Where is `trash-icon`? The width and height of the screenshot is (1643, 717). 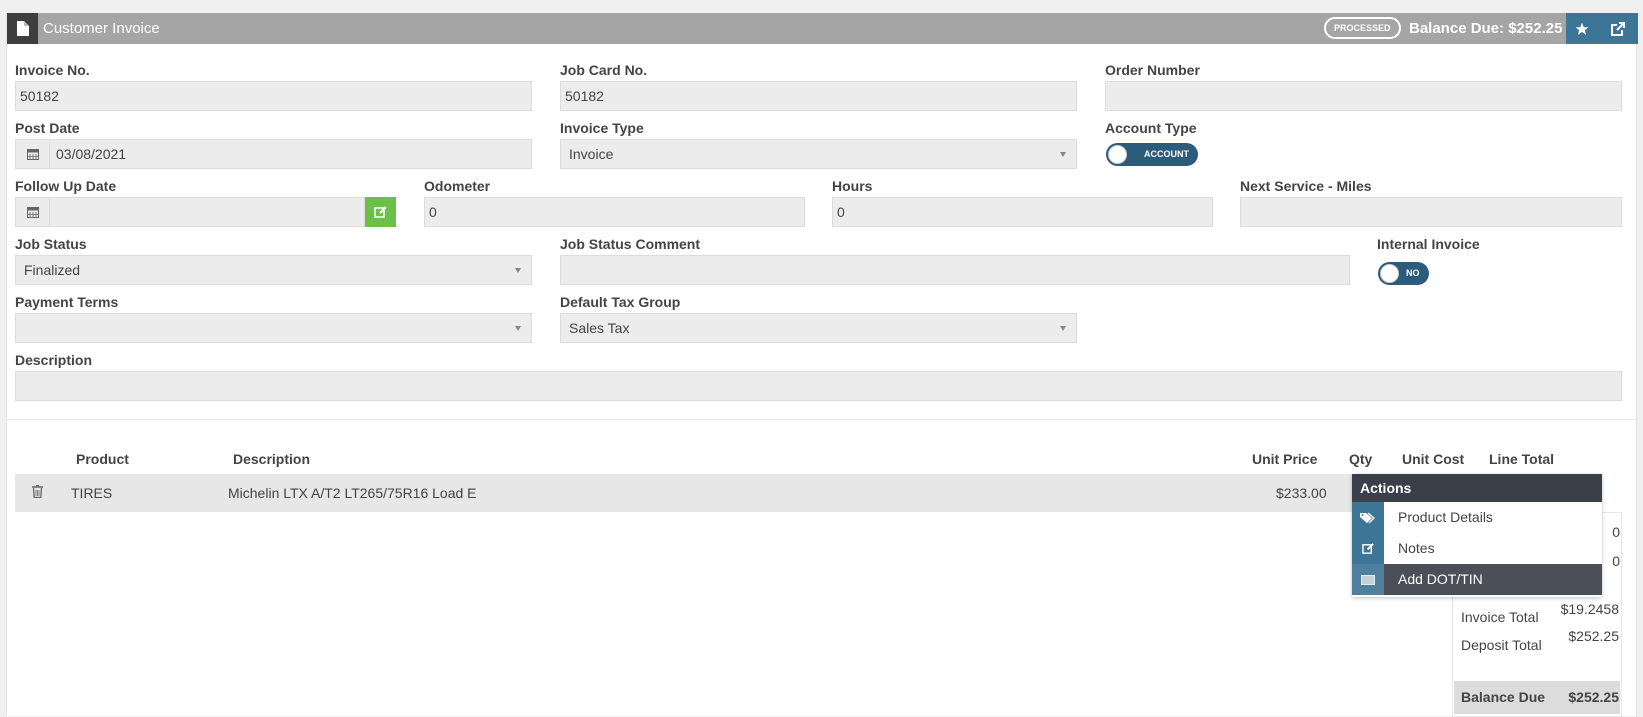
trash-icon is located at coordinates (37, 491).